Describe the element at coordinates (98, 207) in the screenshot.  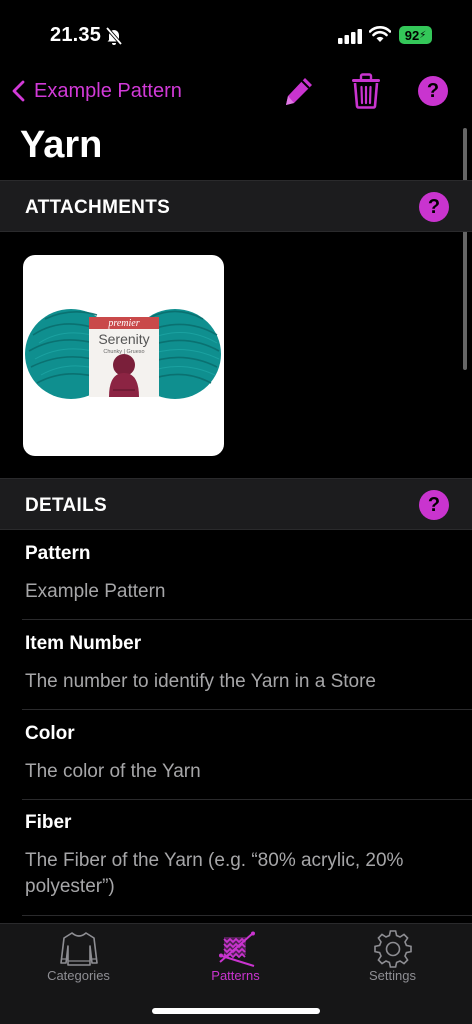
I see `attachments-title: ATTACHMENTS` at that location.